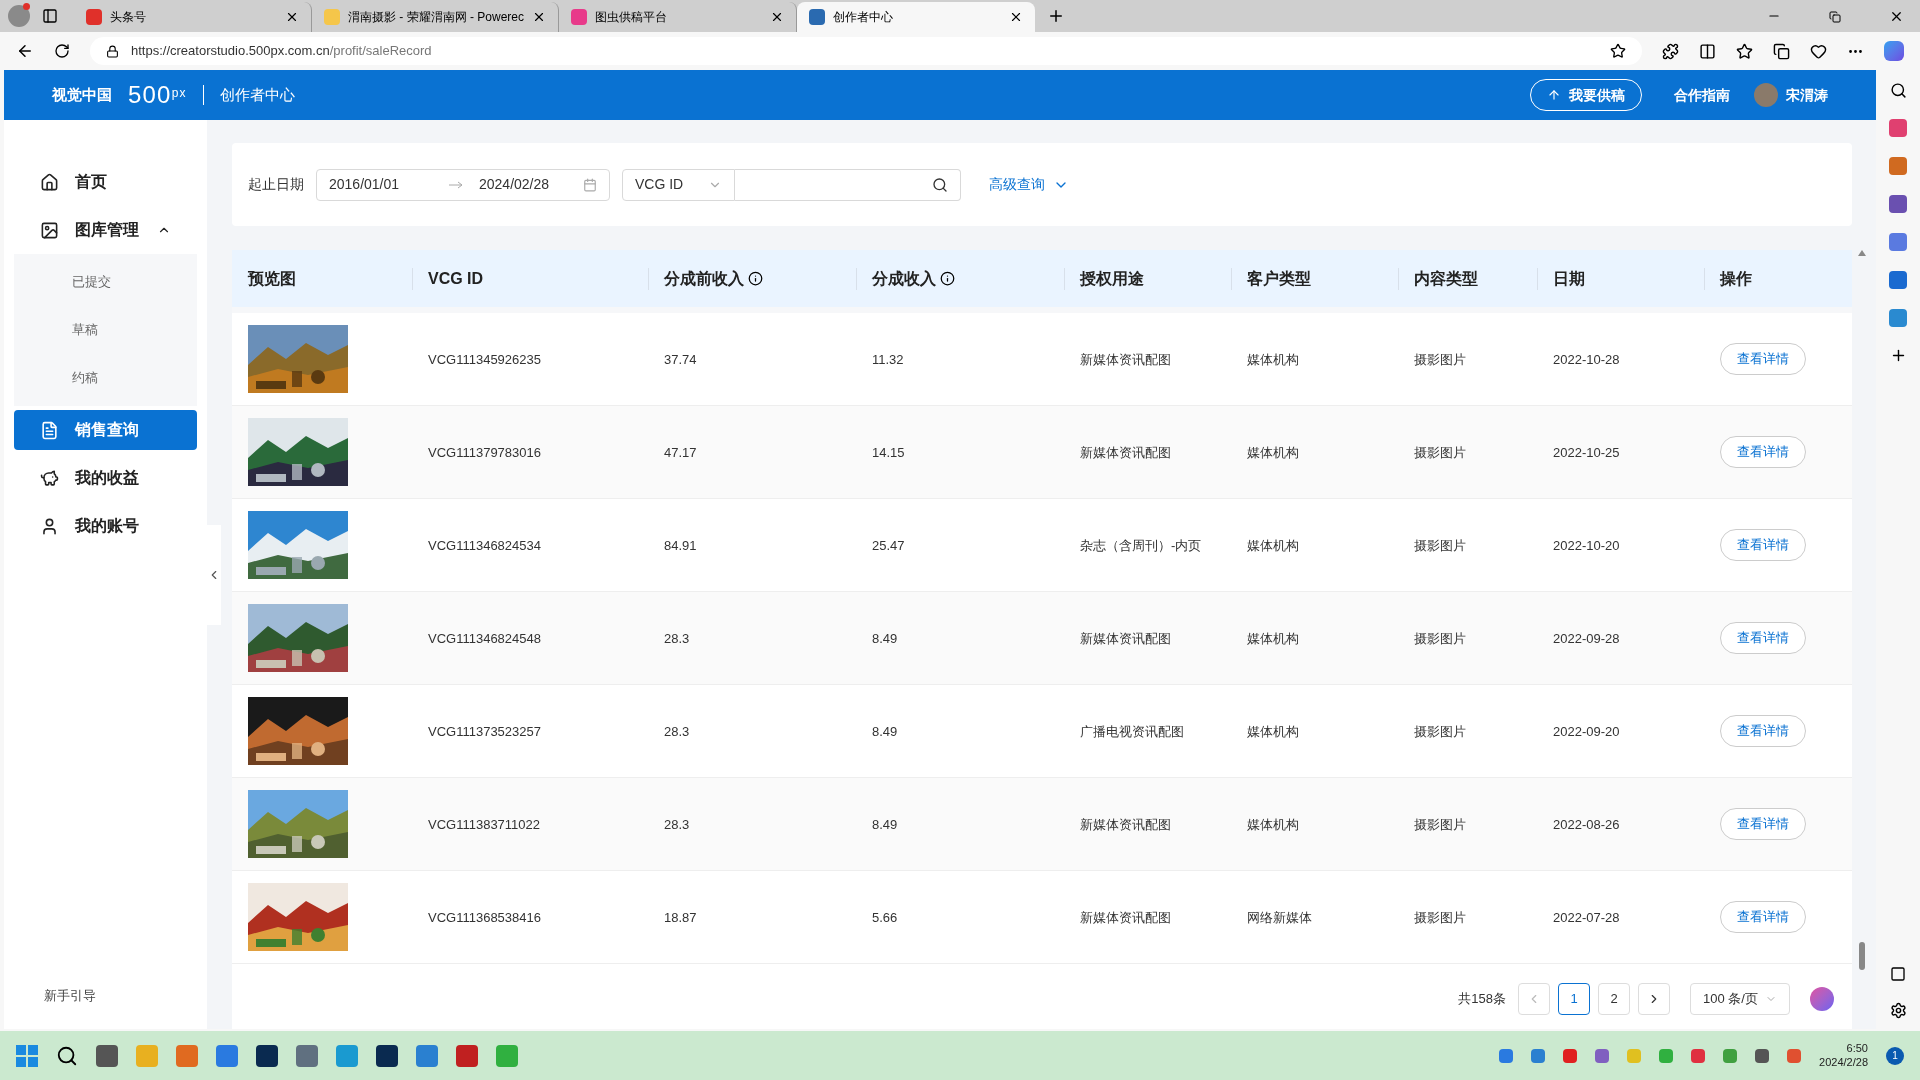 The image size is (1920, 1080). Describe the element at coordinates (1125, 824) in the screenshot. I see `table-cell: 新媒体资讯配图` at that location.